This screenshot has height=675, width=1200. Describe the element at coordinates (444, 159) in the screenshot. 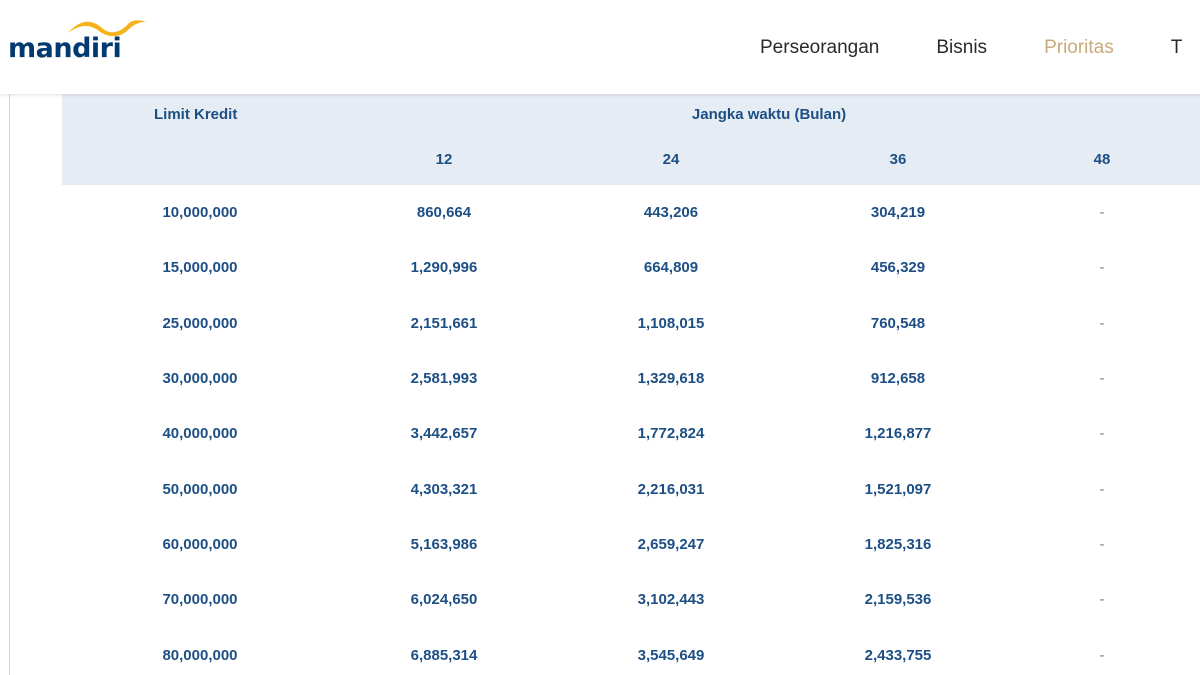

I see `term-header-12: 12` at that location.